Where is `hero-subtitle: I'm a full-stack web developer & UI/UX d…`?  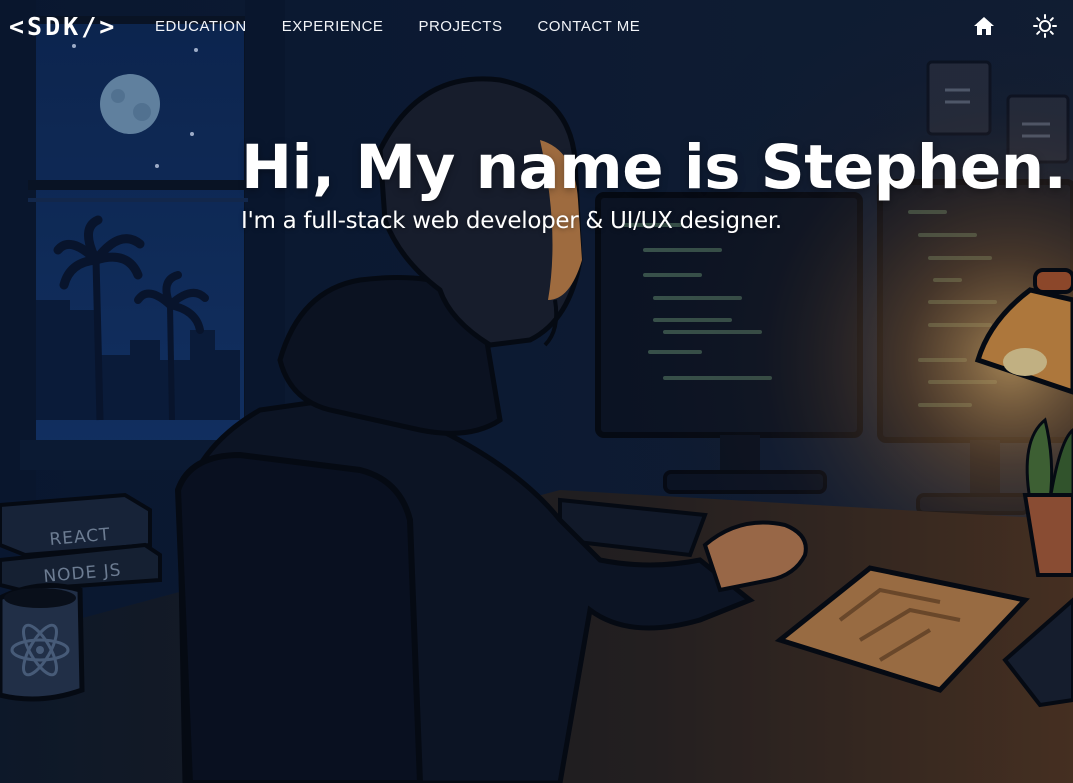 hero-subtitle: I'm a full-stack web developer & UI/UX d… is located at coordinates (511, 221).